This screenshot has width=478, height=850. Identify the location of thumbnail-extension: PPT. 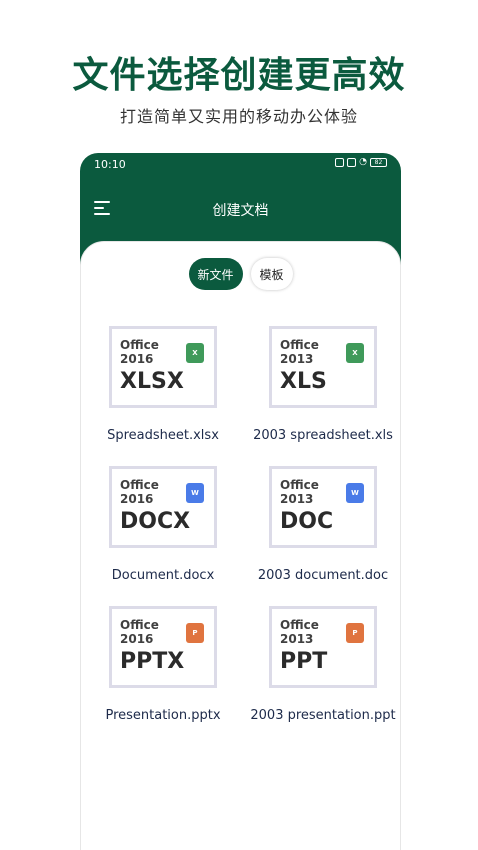
(304, 661).